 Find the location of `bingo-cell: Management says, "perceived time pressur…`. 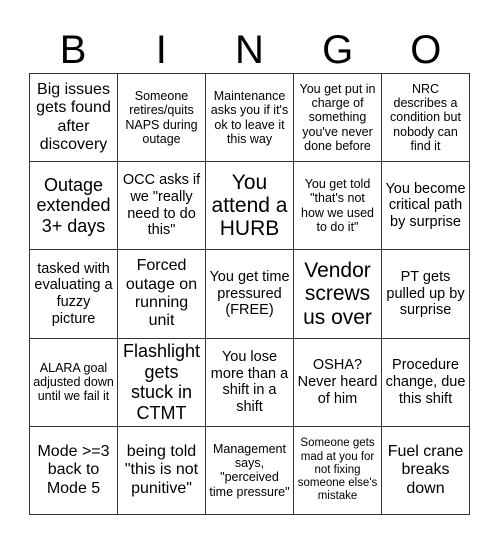

bingo-cell: Management says, "perceived time pressur… is located at coordinates (250, 470).